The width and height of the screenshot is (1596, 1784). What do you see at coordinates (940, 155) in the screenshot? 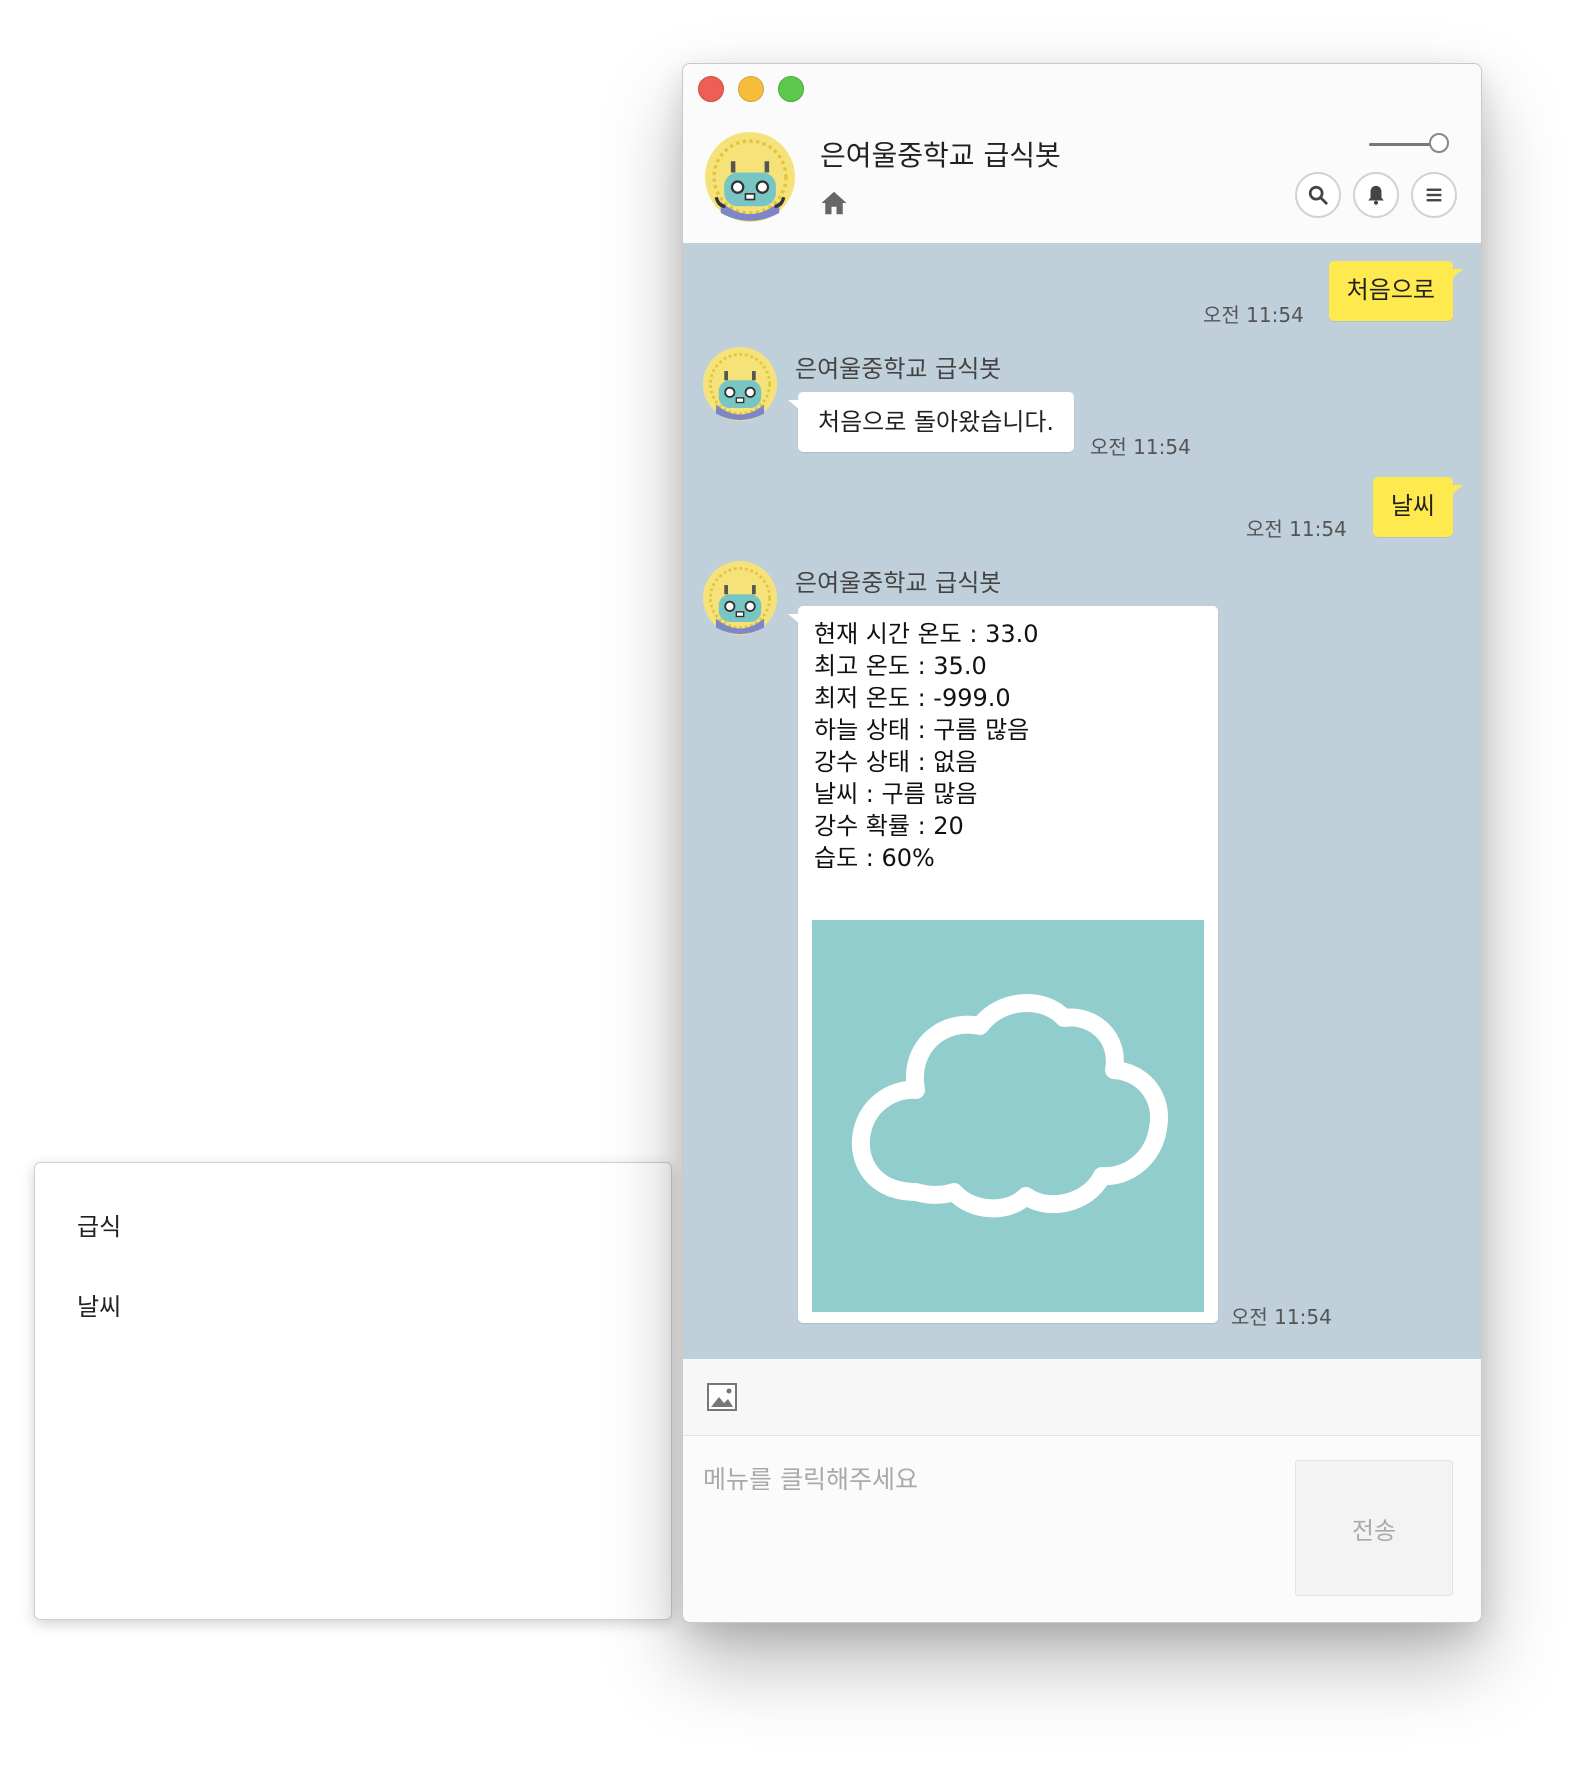
I see `chat-title: 은여울중학교 급식봇` at bounding box center [940, 155].